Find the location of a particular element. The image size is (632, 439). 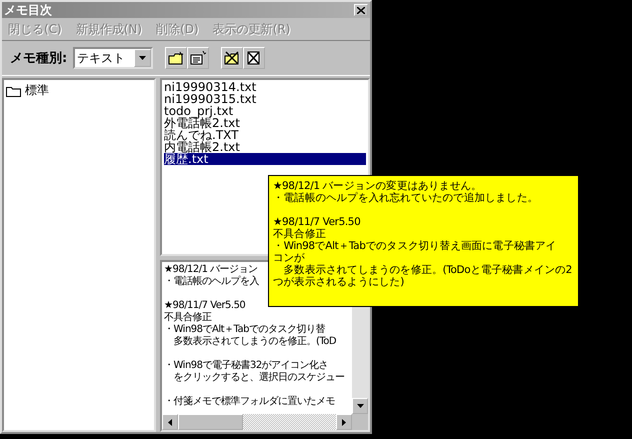

memo-type-label: メモ種別: is located at coordinates (39, 58).